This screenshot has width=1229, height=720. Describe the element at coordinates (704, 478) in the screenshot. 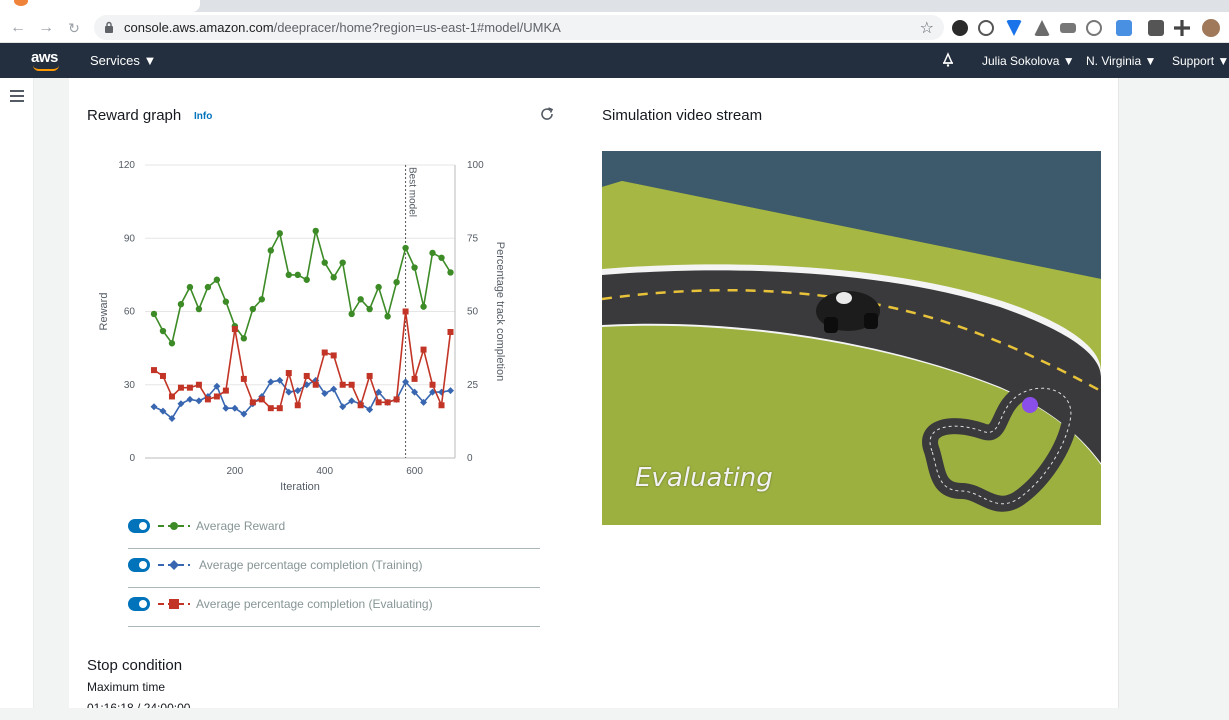

I see `evaluating-overlay-text: Evaluating` at that location.